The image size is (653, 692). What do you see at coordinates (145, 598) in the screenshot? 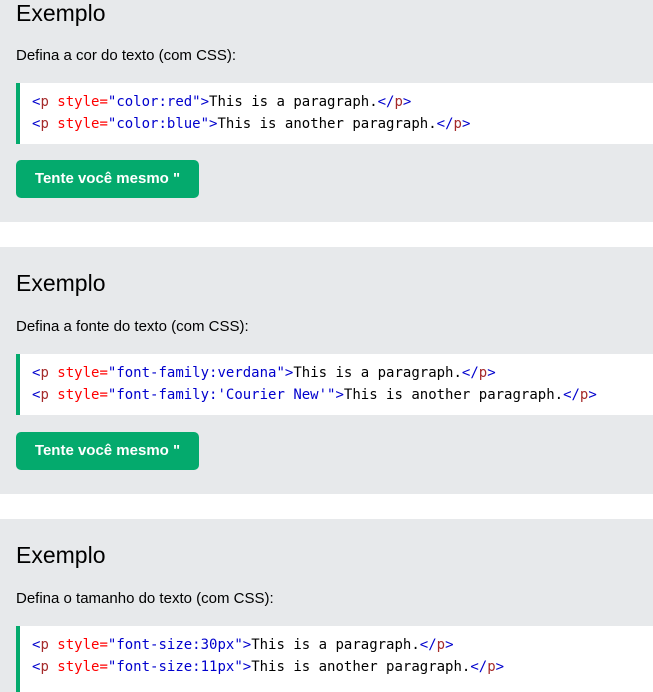
I see `example-description: Defina o tamanho do texto (com CSS):` at bounding box center [145, 598].